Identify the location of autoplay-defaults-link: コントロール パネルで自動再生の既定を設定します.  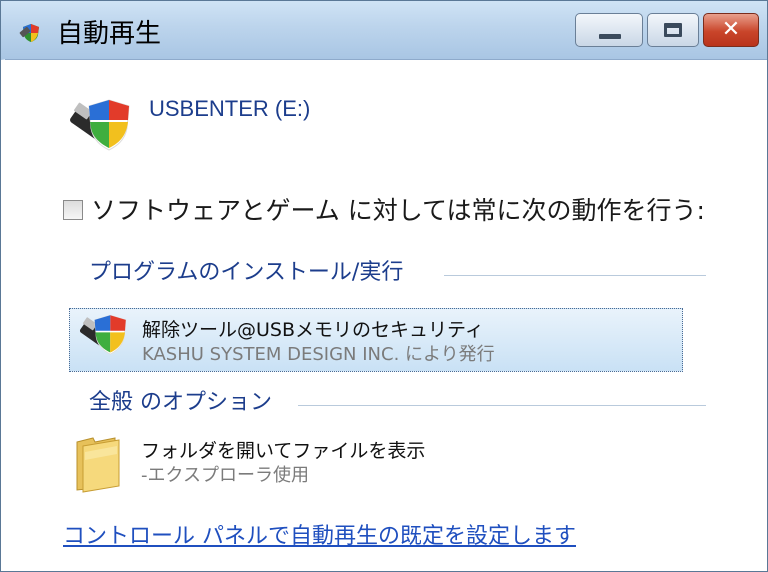
(319, 534).